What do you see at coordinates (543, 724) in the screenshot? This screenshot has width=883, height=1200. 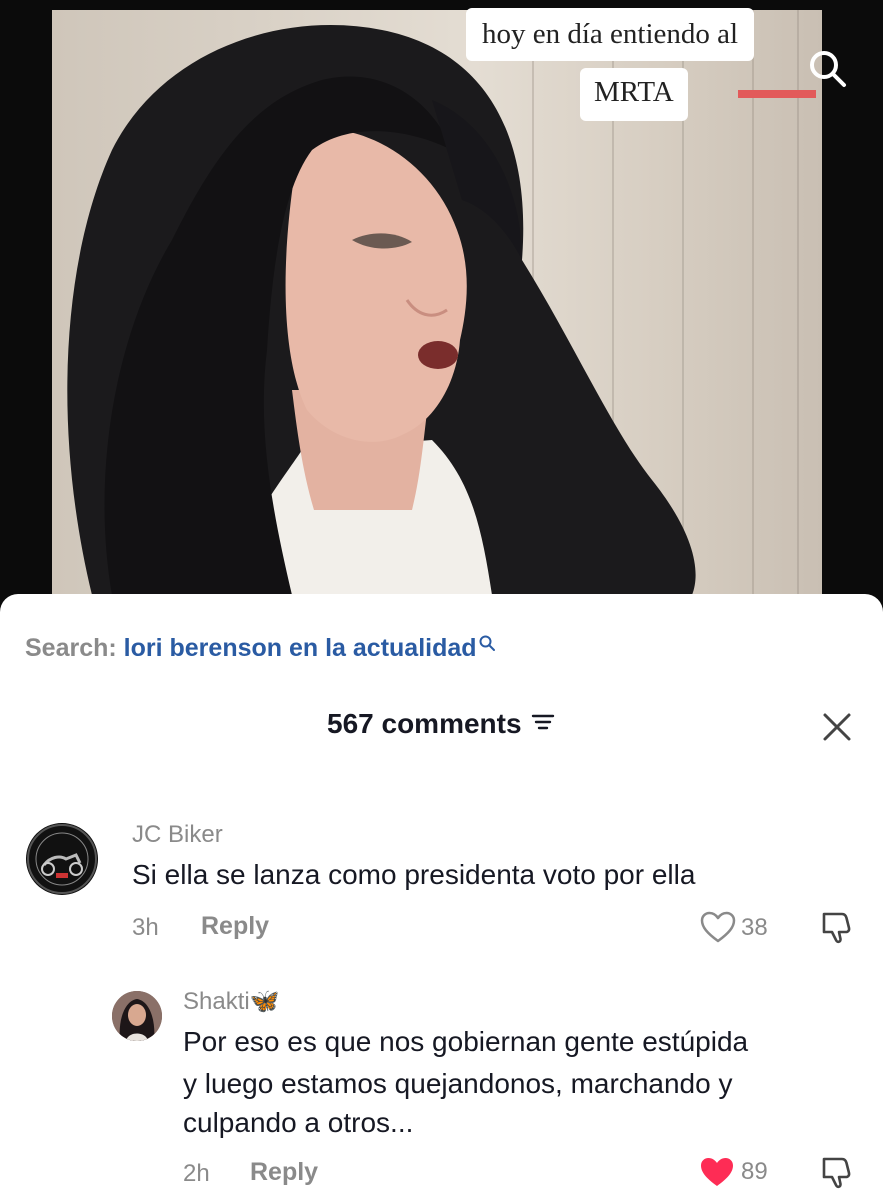 I see `filter-icon` at bounding box center [543, 724].